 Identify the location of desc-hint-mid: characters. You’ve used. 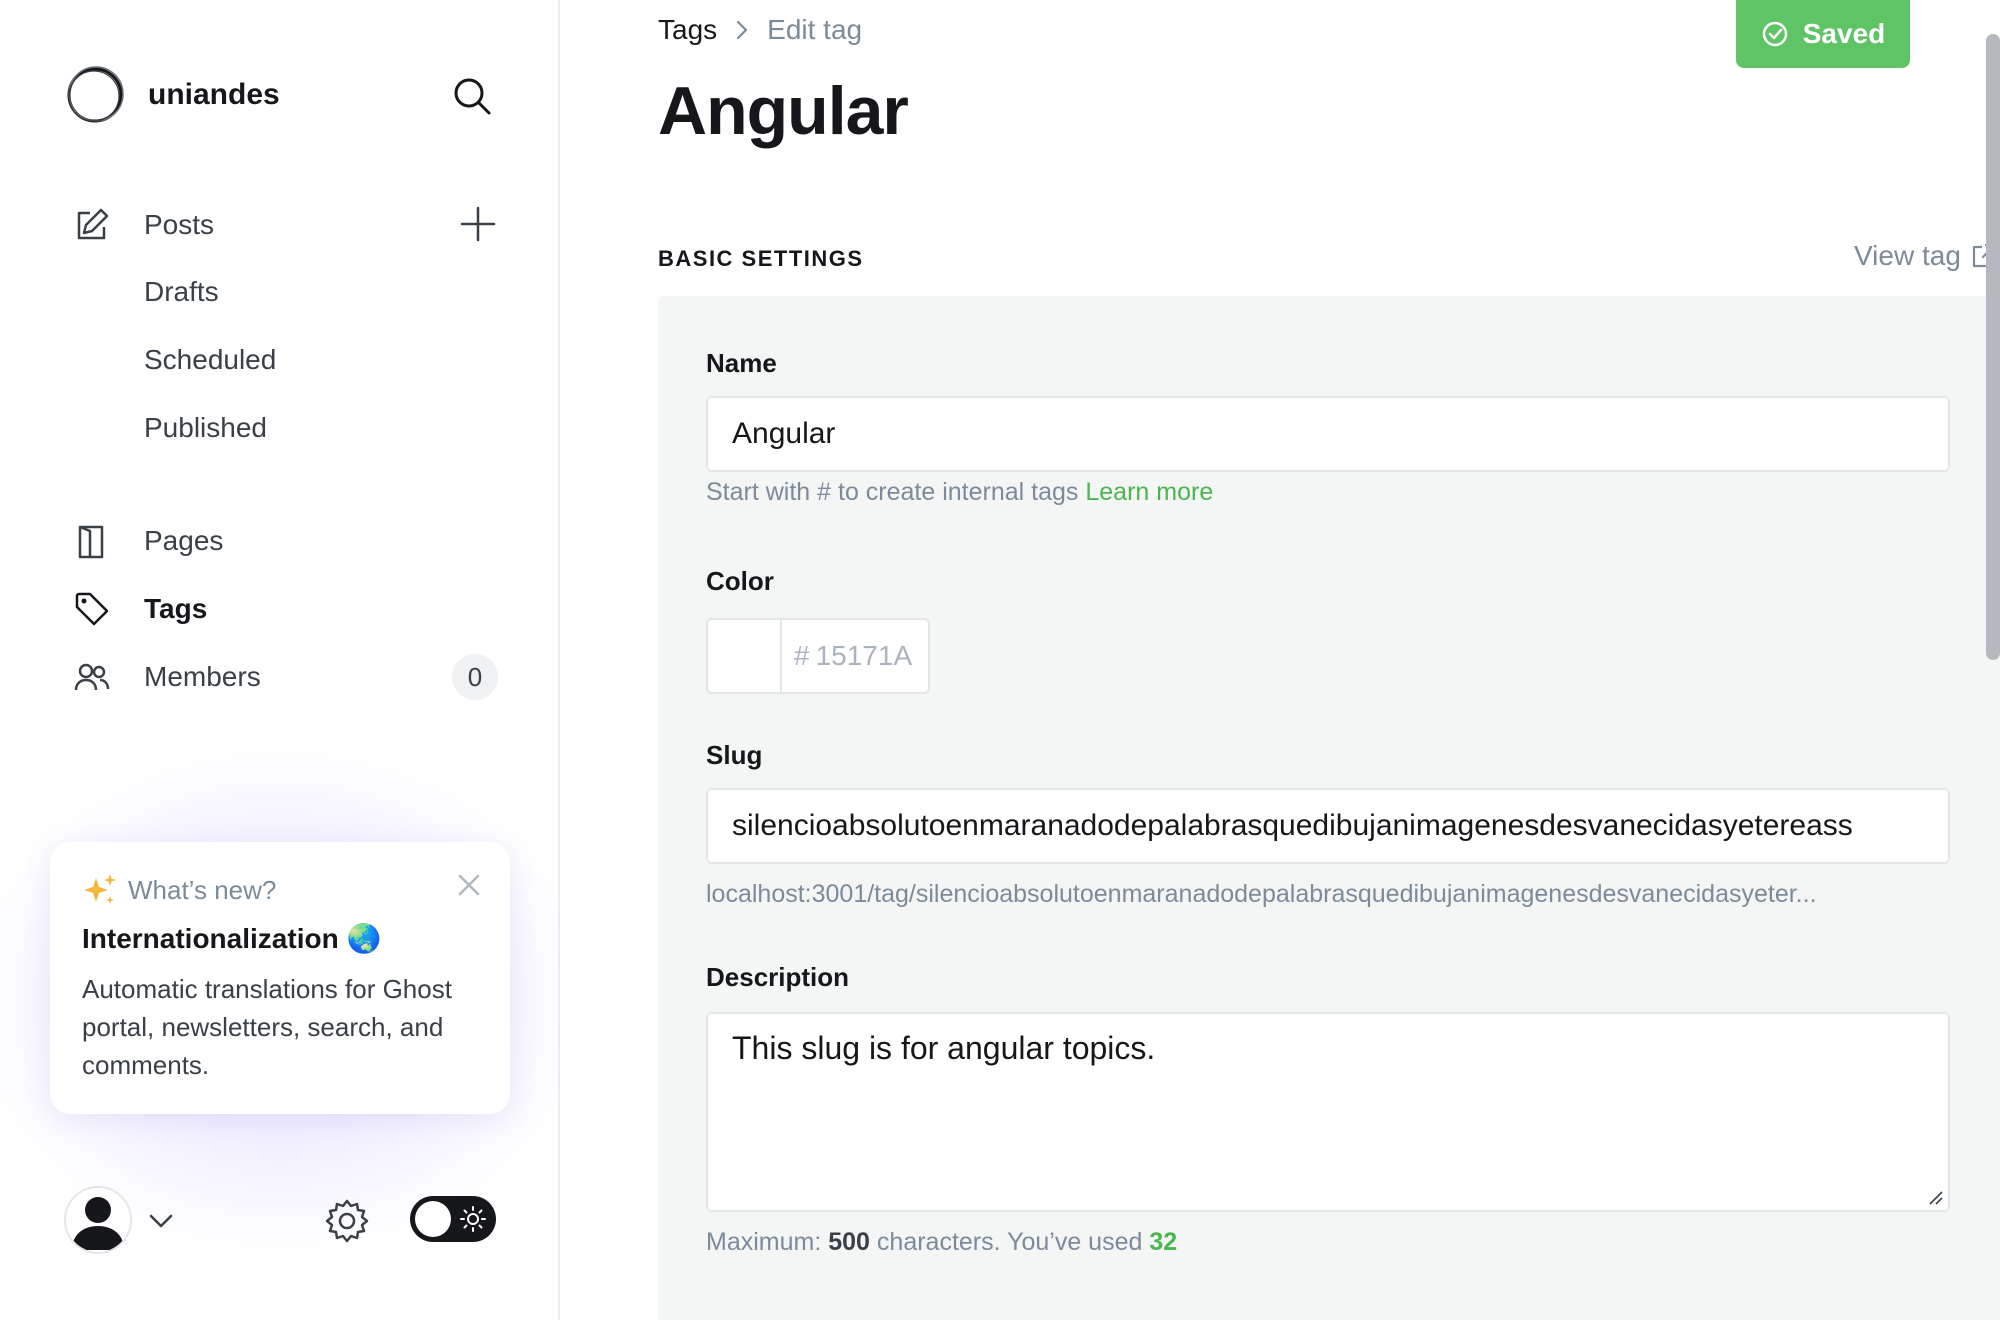
(1009, 1242).